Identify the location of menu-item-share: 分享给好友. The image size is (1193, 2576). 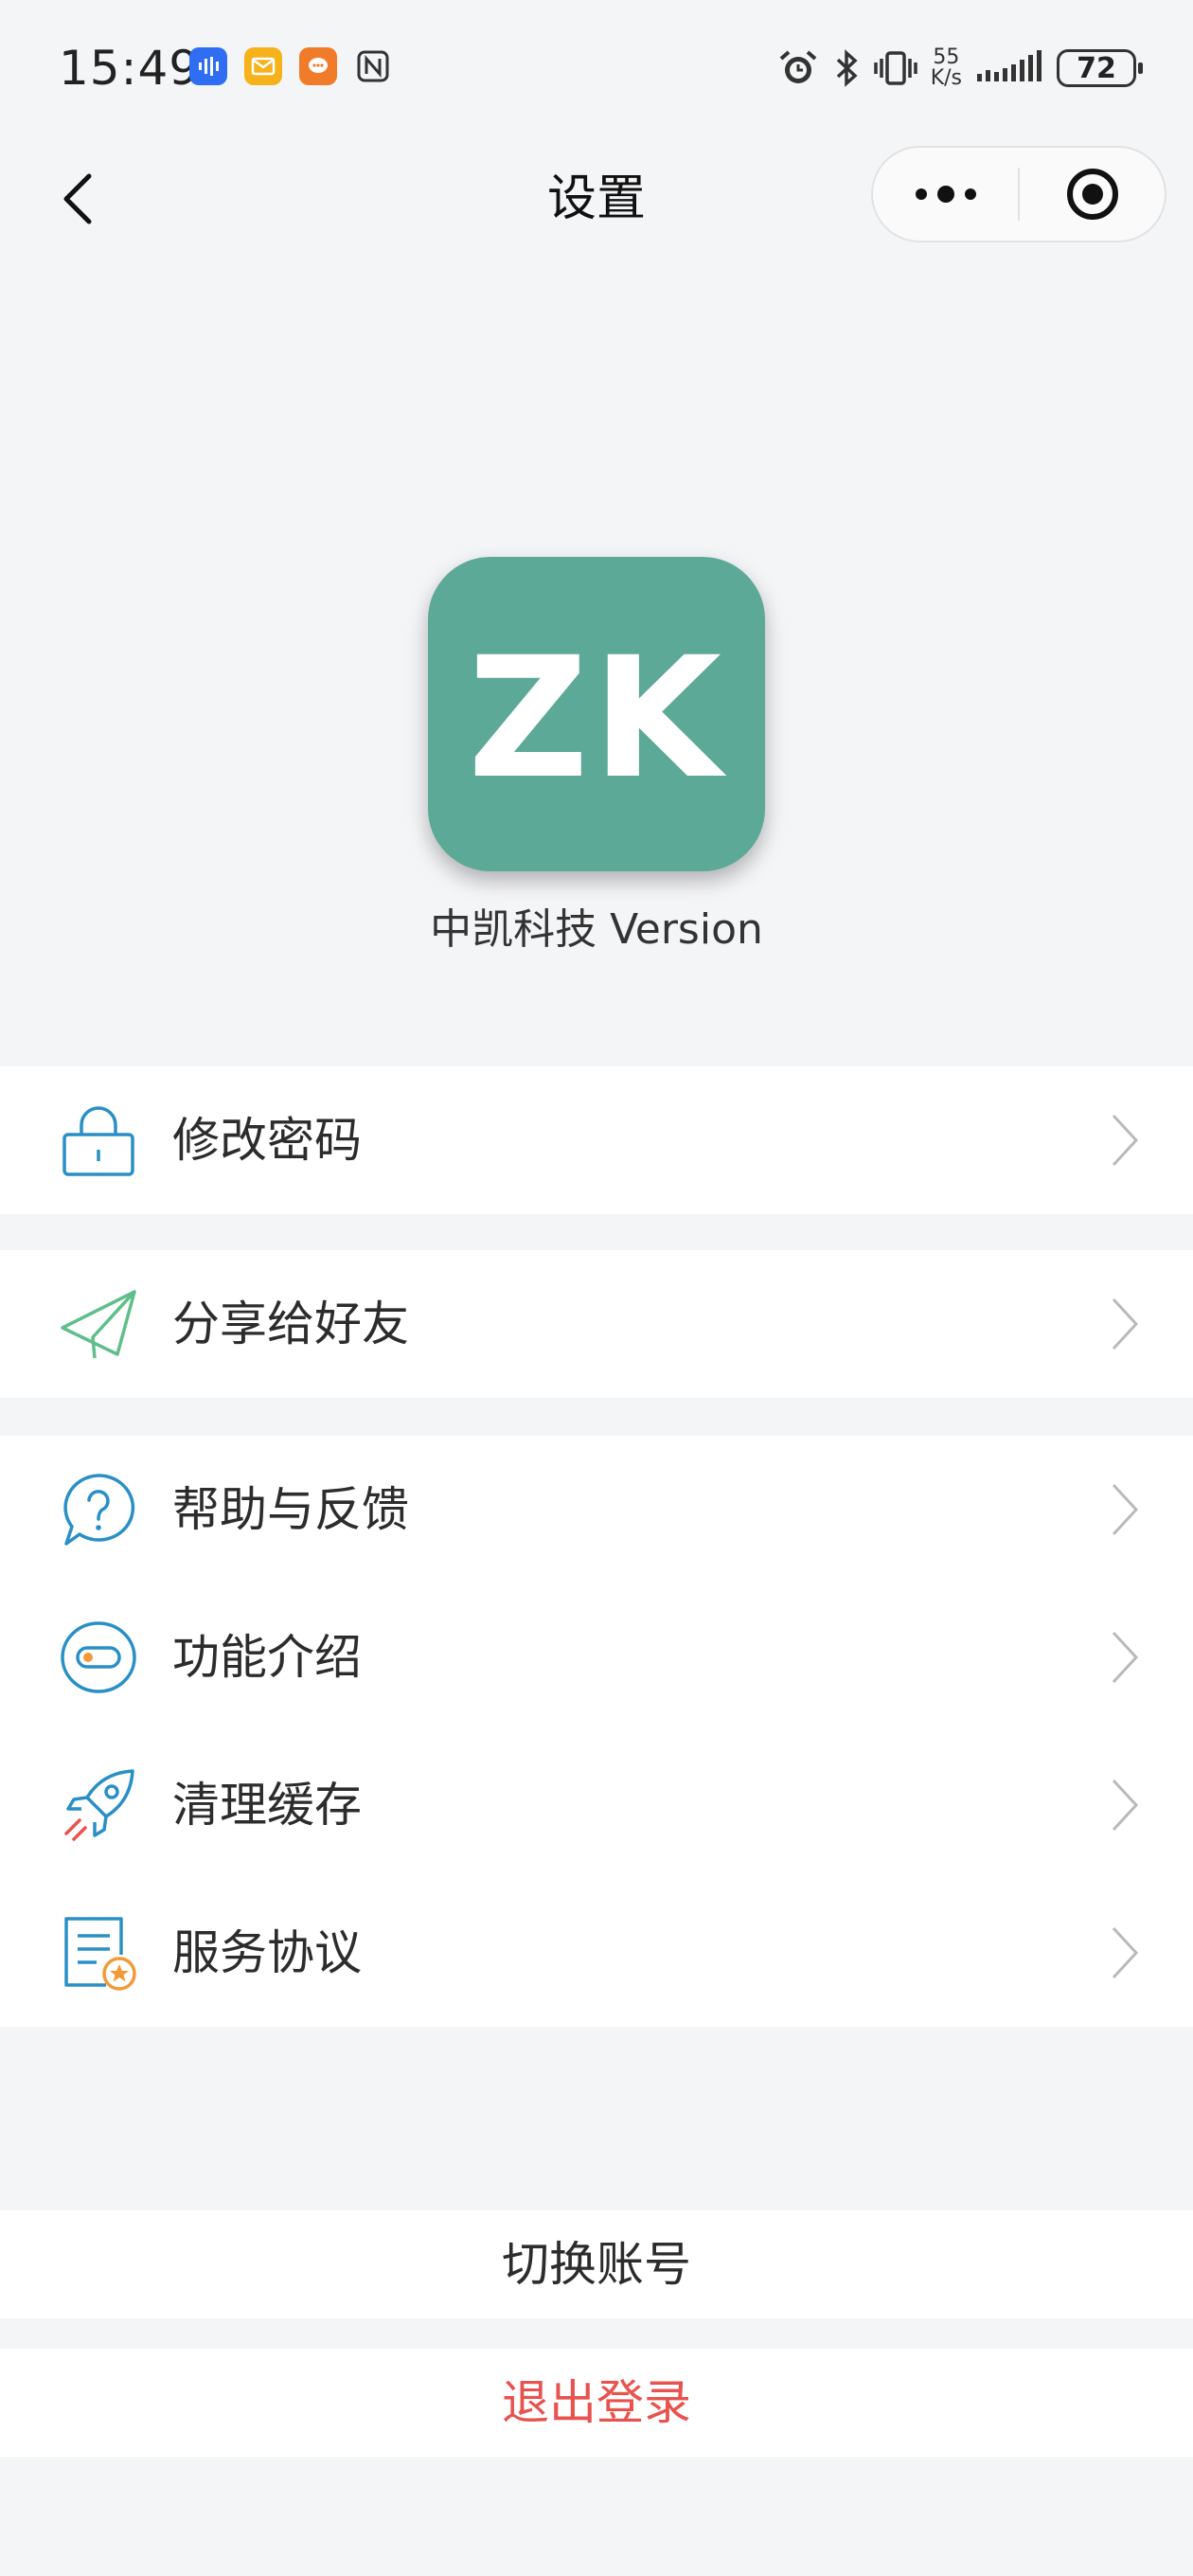
(596, 1324).